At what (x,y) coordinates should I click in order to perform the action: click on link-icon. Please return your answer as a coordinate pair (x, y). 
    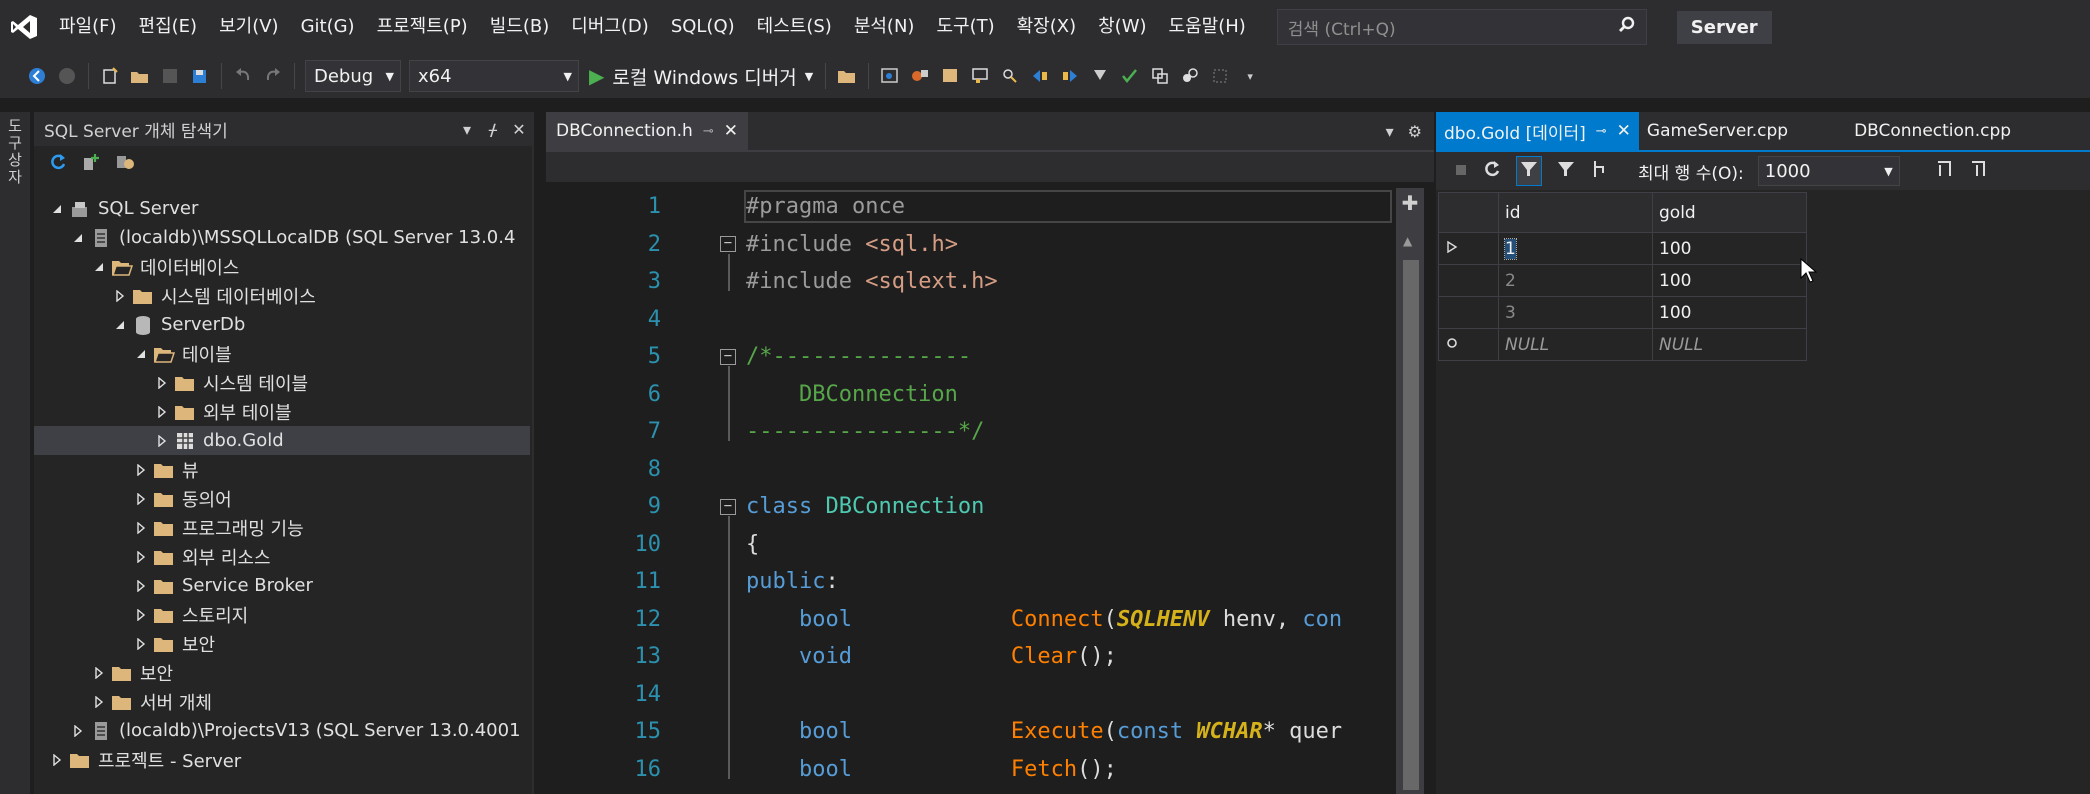
    Looking at the image, I should click on (1190, 76).